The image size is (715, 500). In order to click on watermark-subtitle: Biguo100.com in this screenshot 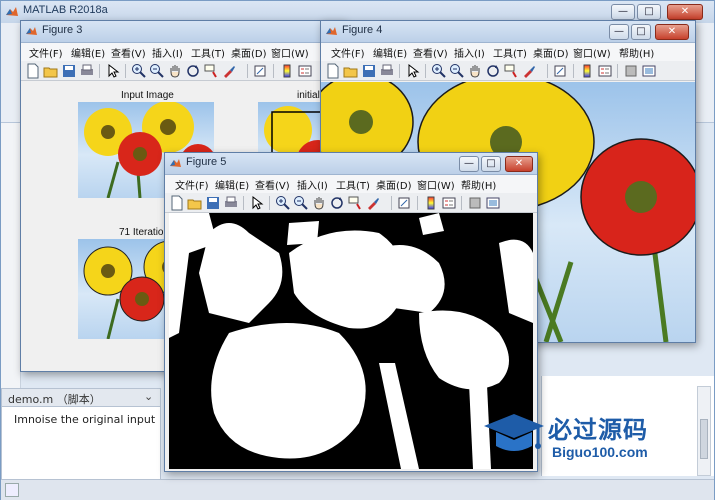, I will do `click(600, 452)`.